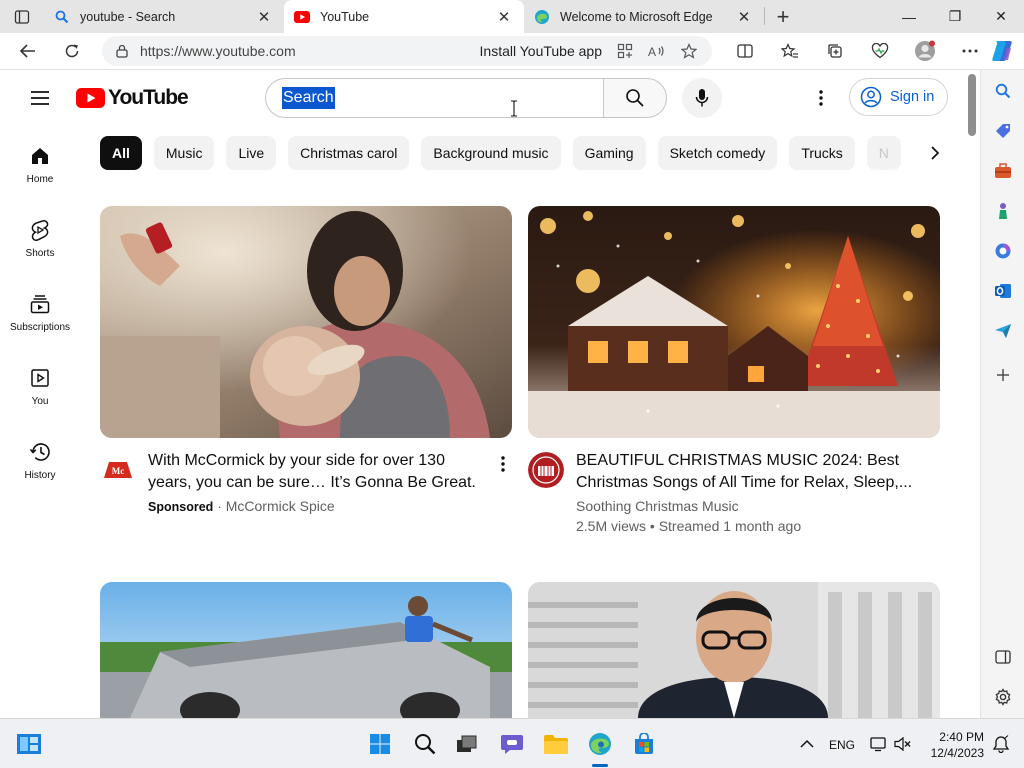  What do you see at coordinates (1002, 91) in the screenshot?
I see `sidebar-search-icon` at bounding box center [1002, 91].